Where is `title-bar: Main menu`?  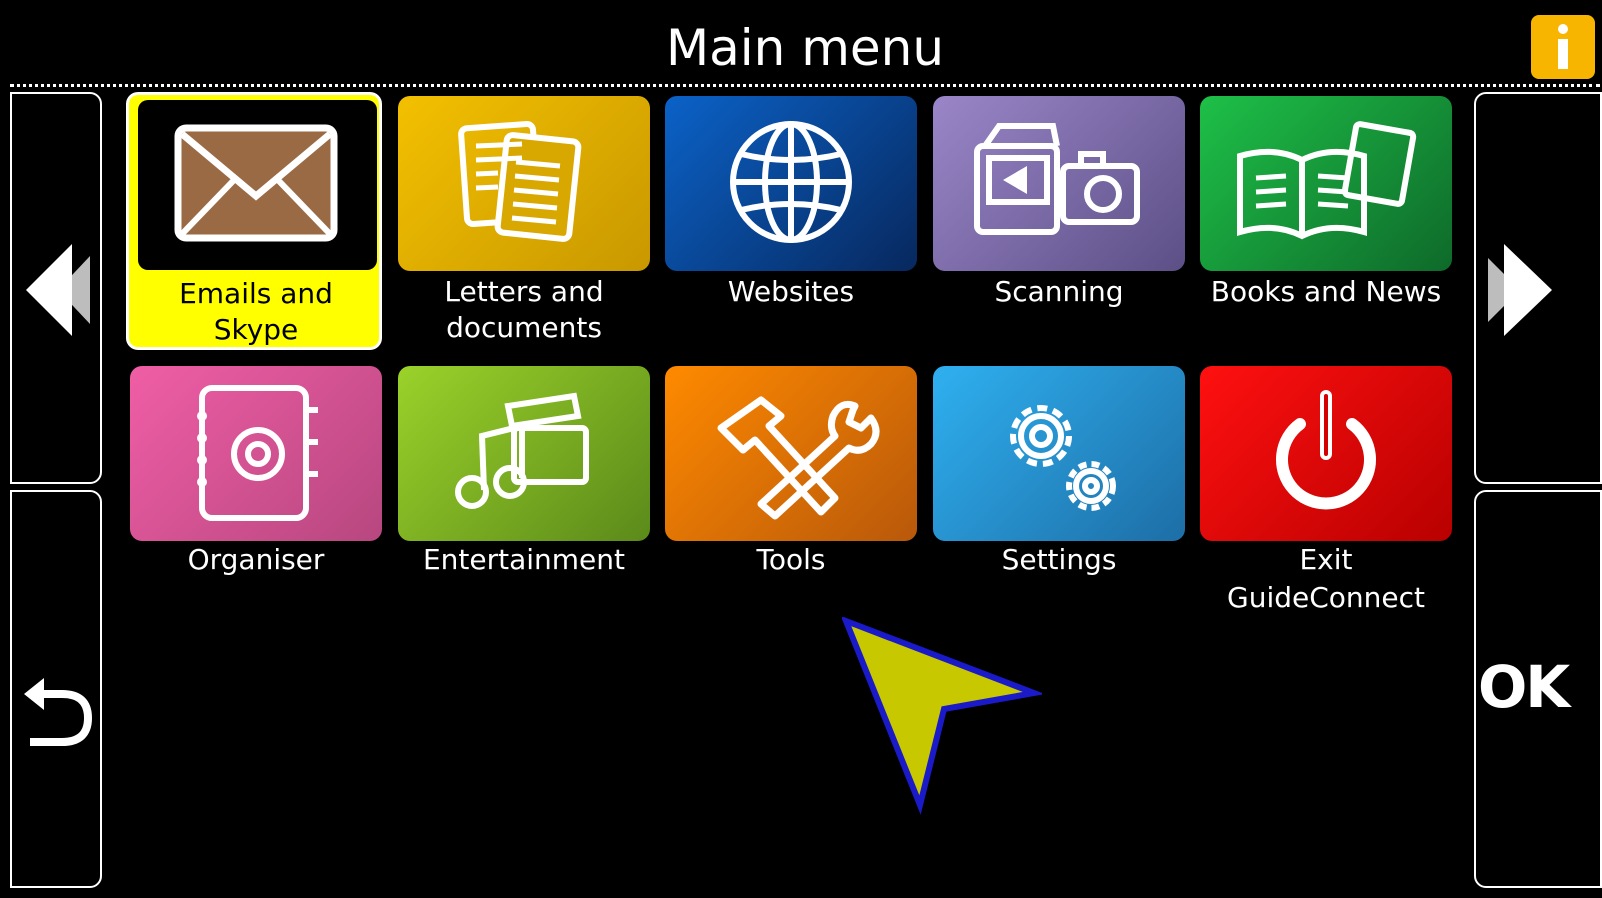
title-bar: Main menu is located at coordinates (805, 46).